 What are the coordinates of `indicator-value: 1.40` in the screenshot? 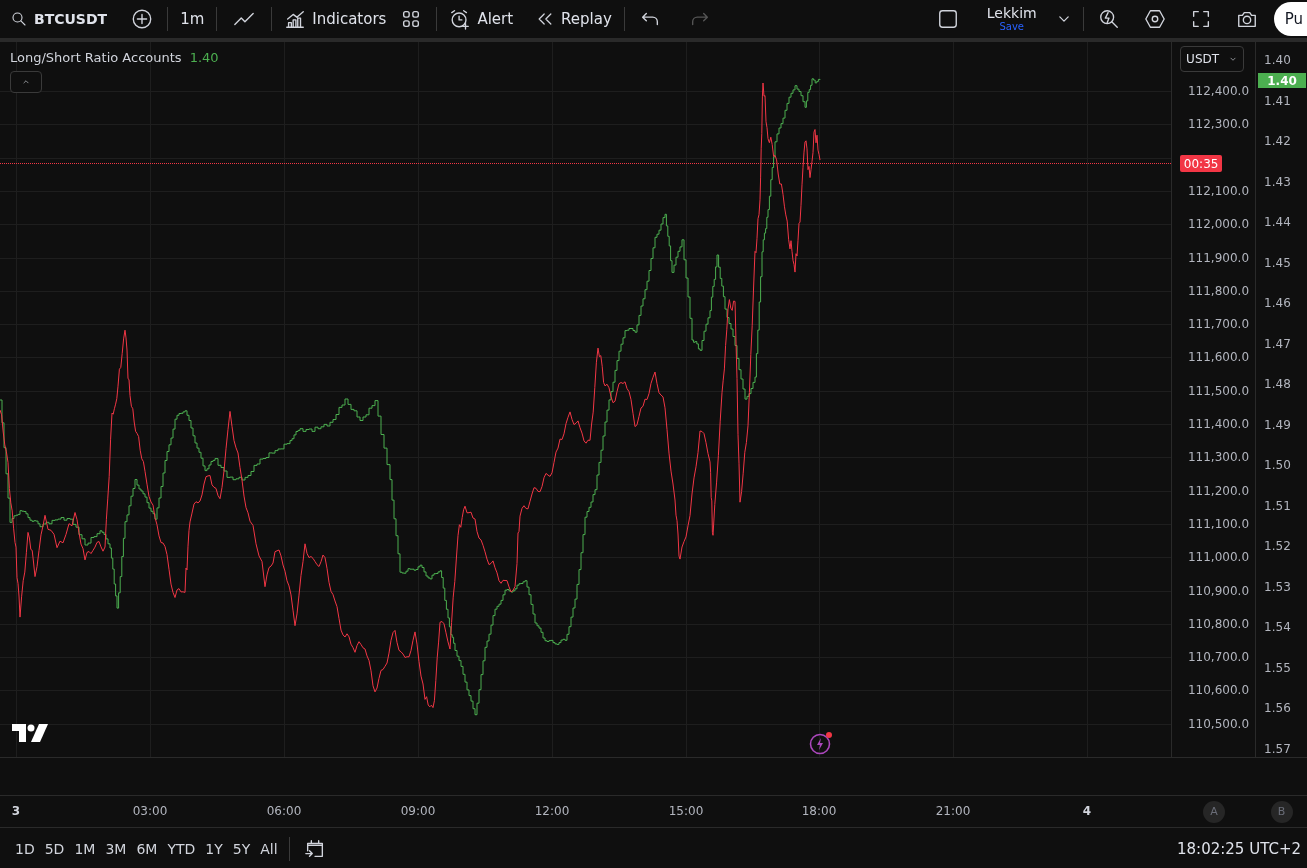 It's located at (204, 57).